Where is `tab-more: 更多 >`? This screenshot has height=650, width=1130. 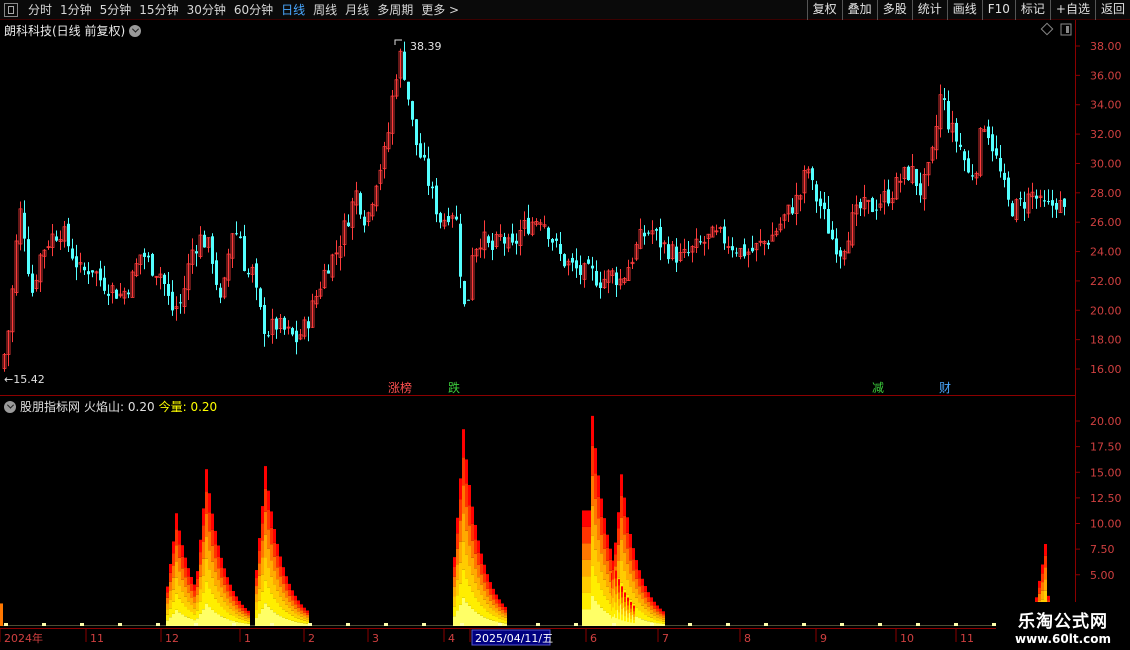 tab-more: 更多 > is located at coordinates (440, 10).